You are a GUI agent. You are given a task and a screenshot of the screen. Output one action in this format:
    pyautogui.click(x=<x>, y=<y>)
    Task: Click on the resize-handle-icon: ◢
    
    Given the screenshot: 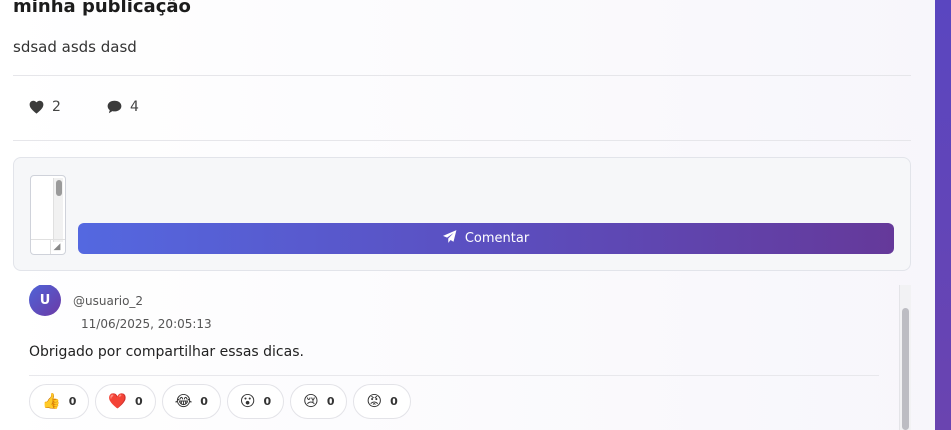 What is the action you would take?
    pyautogui.click(x=57, y=247)
    